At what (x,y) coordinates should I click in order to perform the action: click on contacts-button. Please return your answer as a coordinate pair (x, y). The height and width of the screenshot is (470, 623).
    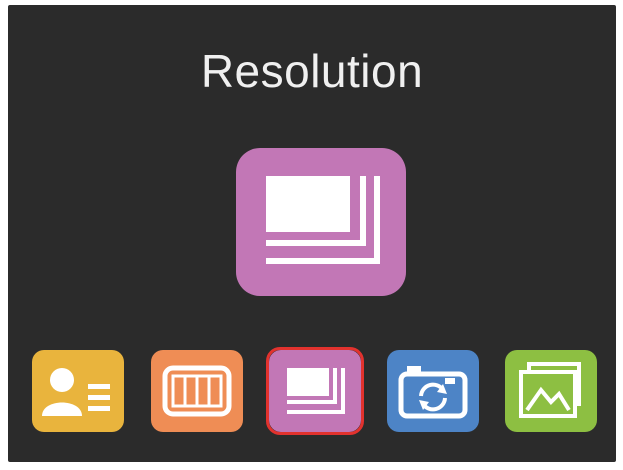
    Looking at the image, I should click on (78, 391).